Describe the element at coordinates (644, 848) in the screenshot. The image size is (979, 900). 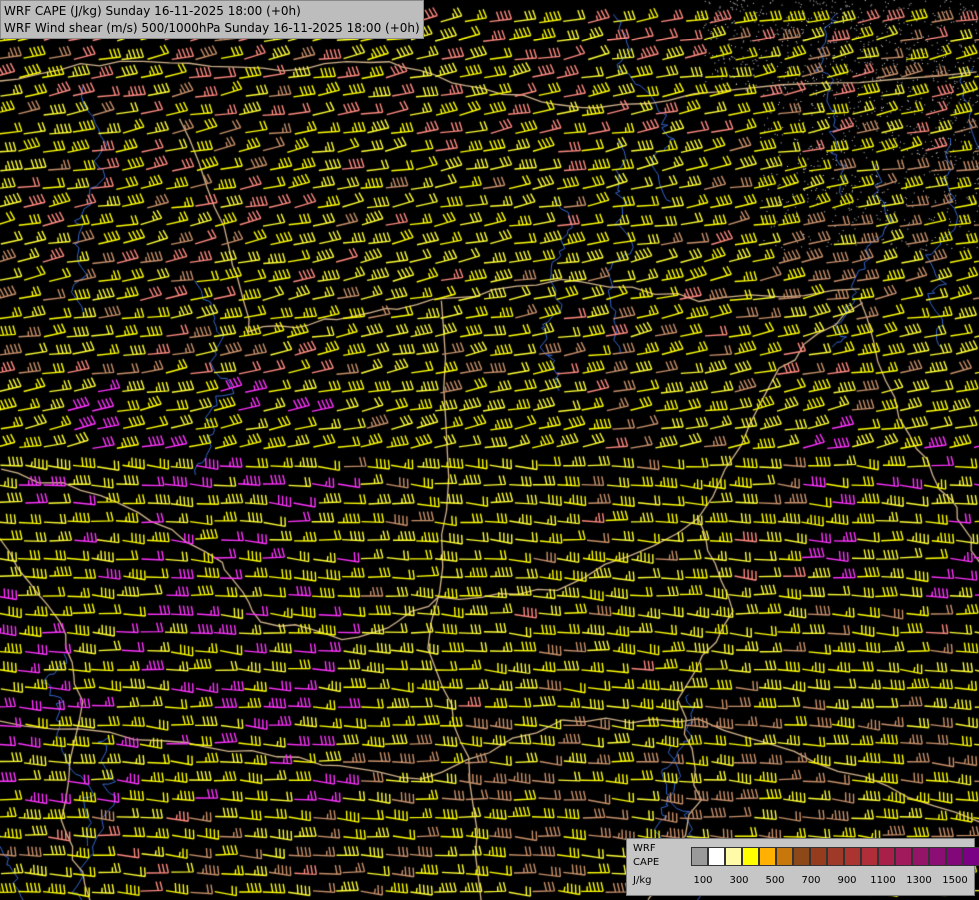
I see `legend-label-model: WRF` at that location.